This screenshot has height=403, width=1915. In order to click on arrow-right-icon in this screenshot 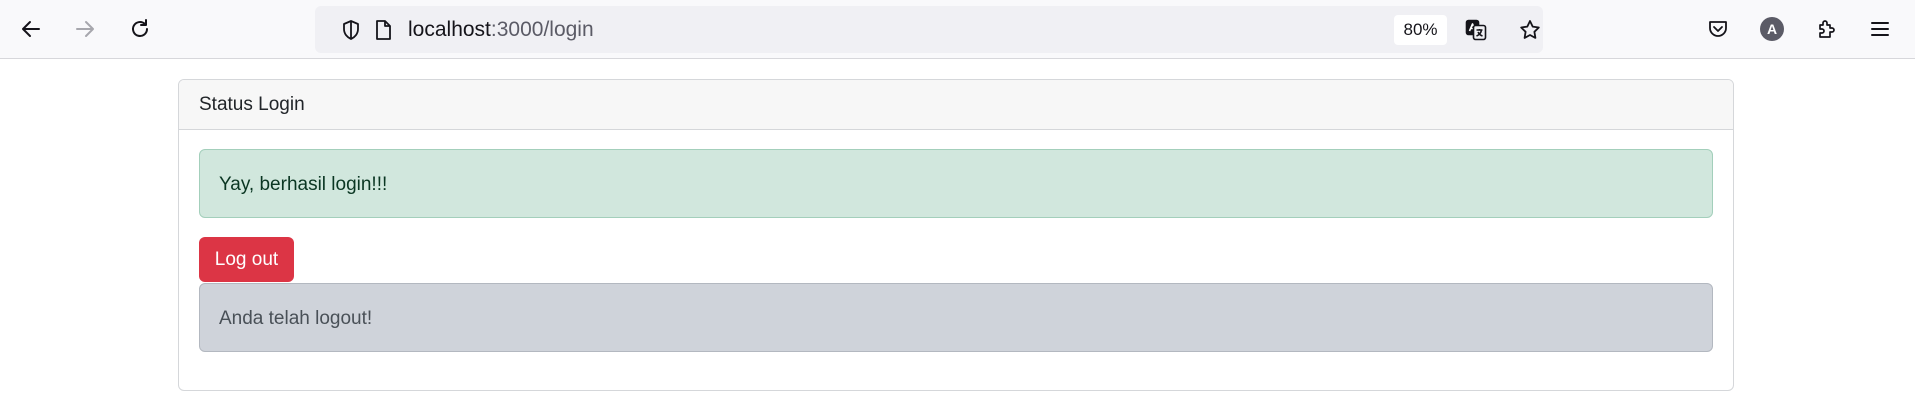, I will do `click(85, 29)`.